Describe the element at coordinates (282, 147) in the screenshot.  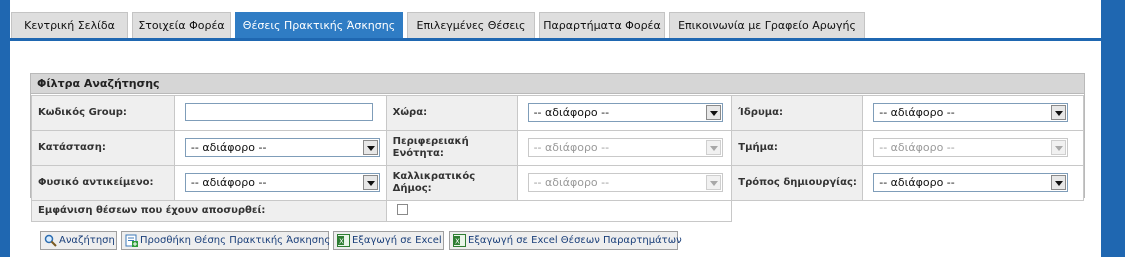
I see `status-select: -- αδιάφορο --` at that location.